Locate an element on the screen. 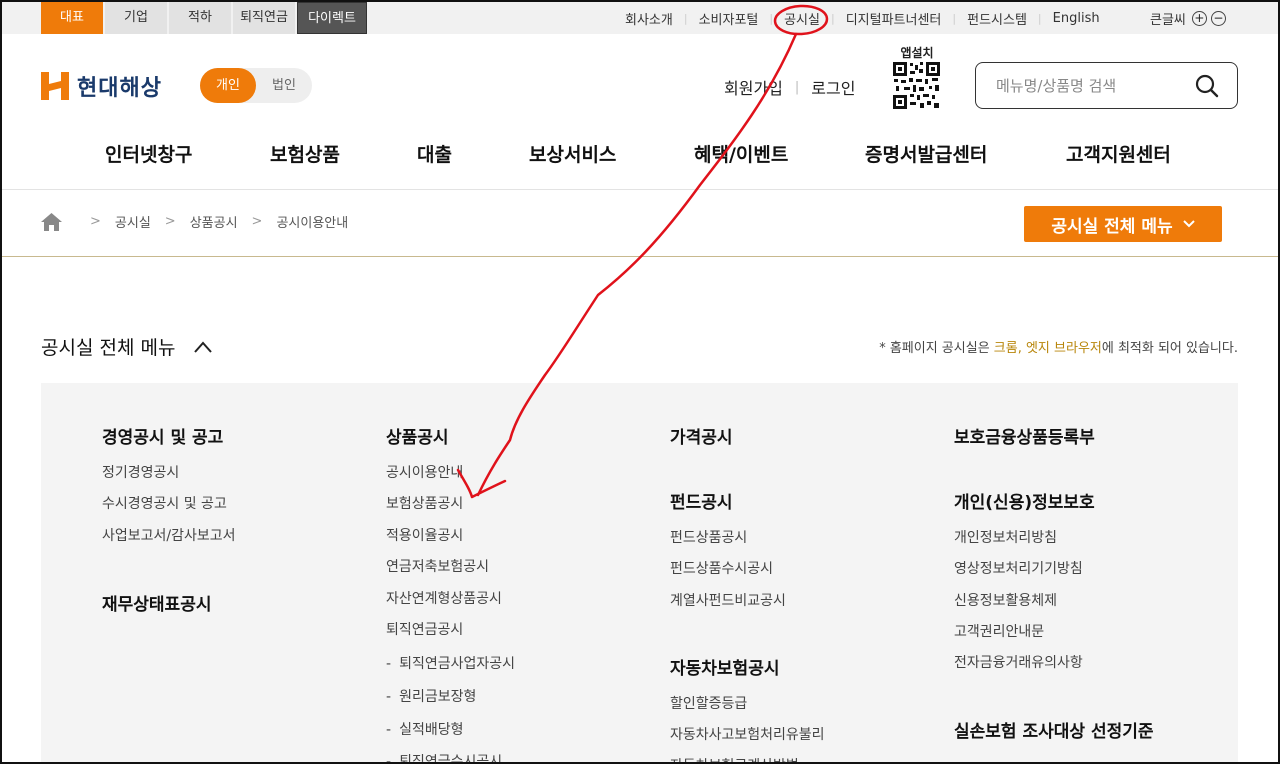  menu-sub-item: 퇴직연금사업자공시 is located at coordinates (450, 663).